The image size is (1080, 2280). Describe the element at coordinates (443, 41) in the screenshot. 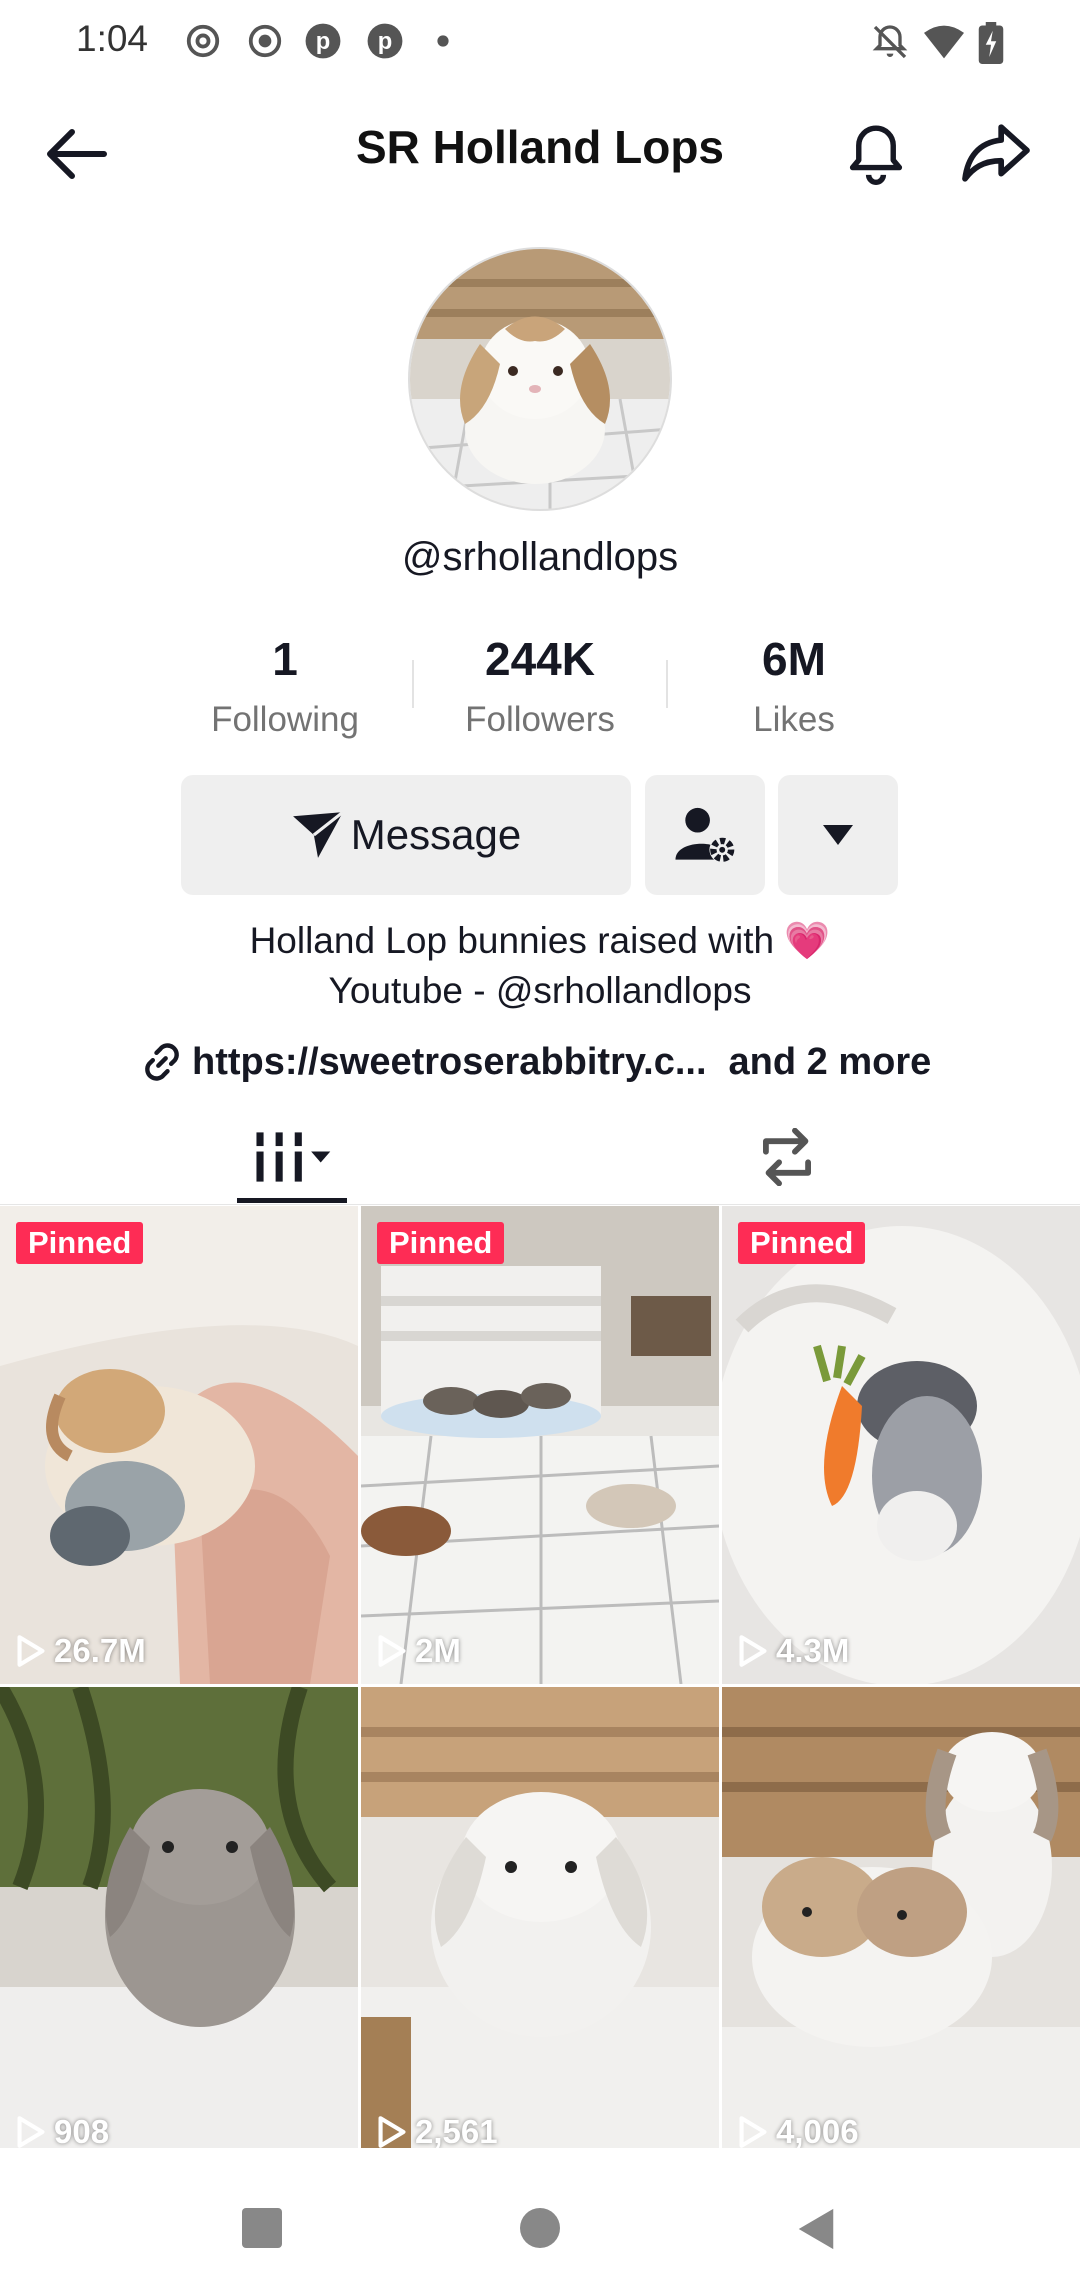

I see `dot-icon` at that location.